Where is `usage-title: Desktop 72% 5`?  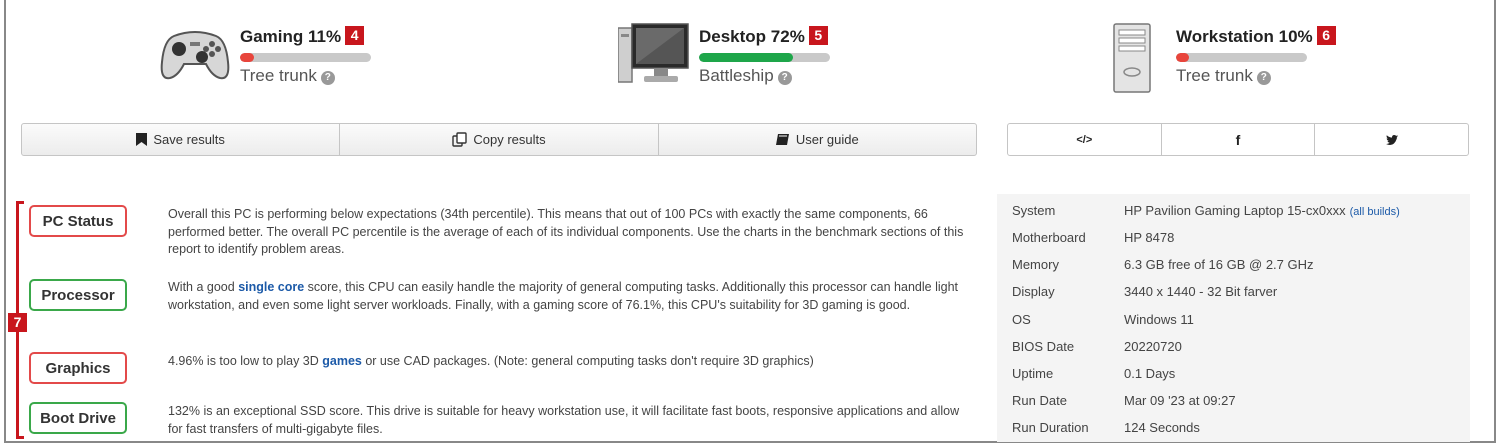
usage-title: Desktop 72% 5 is located at coordinates (763, 36).